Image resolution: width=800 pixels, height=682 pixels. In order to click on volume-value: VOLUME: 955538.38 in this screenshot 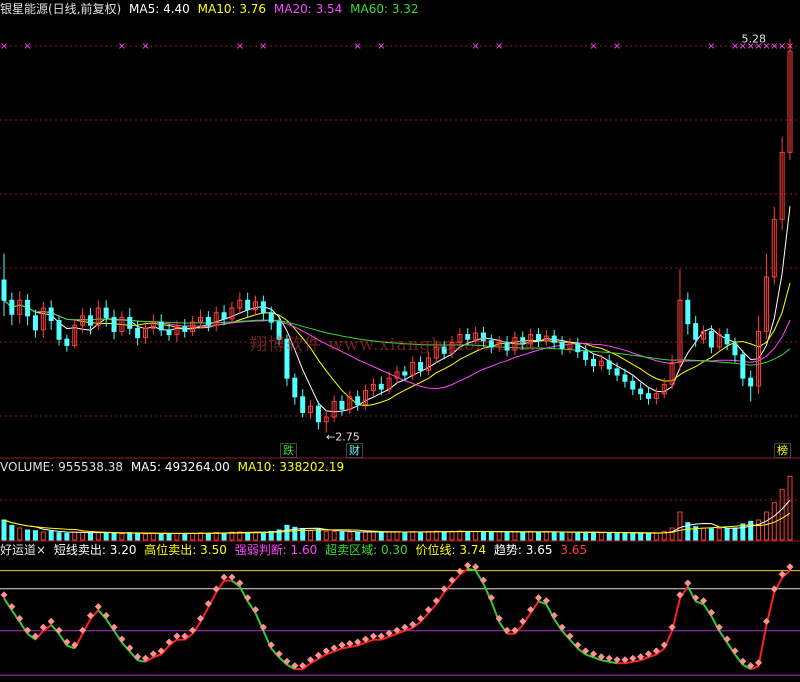, I will do `click(61, 467)`.